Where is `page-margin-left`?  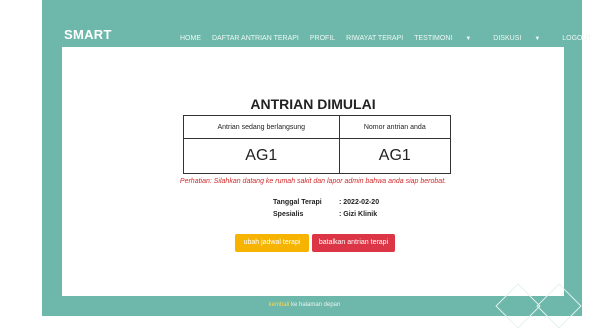 page-margin-left is located at coordinates (21, 158).